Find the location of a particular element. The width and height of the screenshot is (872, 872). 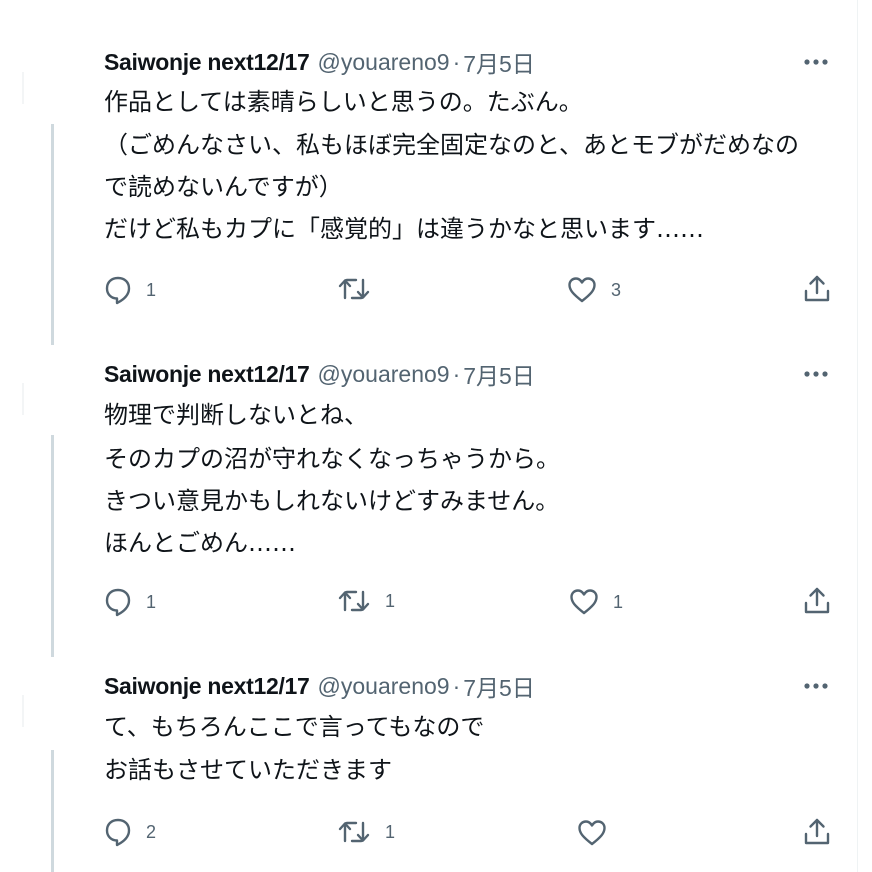

tweet-text-line: （ごめんなさい、私もほぼ完全固定なのと、あとモブがだめなの is located at coordinates (452, 145).